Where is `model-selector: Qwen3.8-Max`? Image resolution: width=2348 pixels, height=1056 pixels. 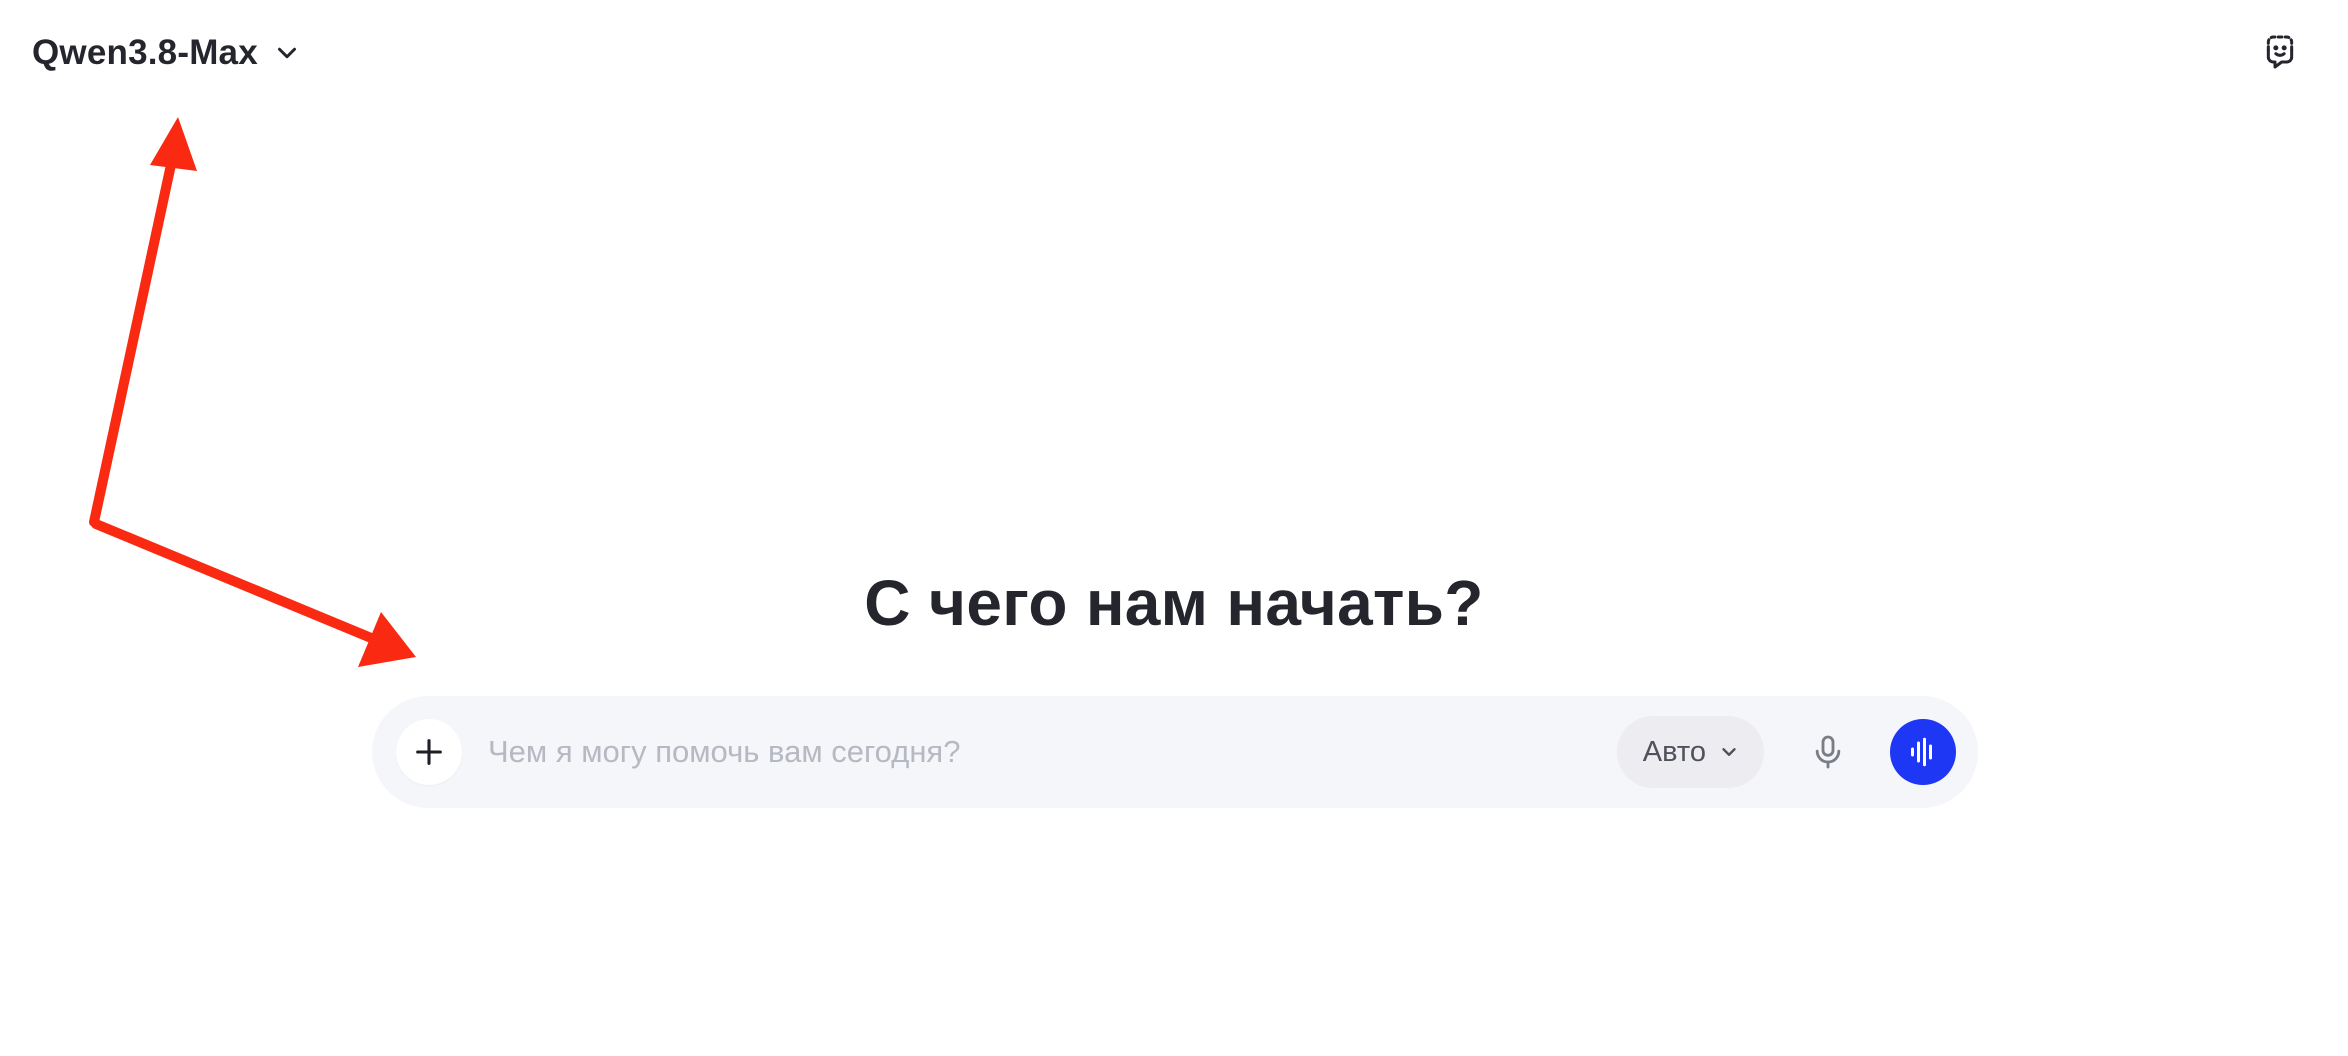
model-selector: Qwen3.8-Max is located at coordinates (167, 53).